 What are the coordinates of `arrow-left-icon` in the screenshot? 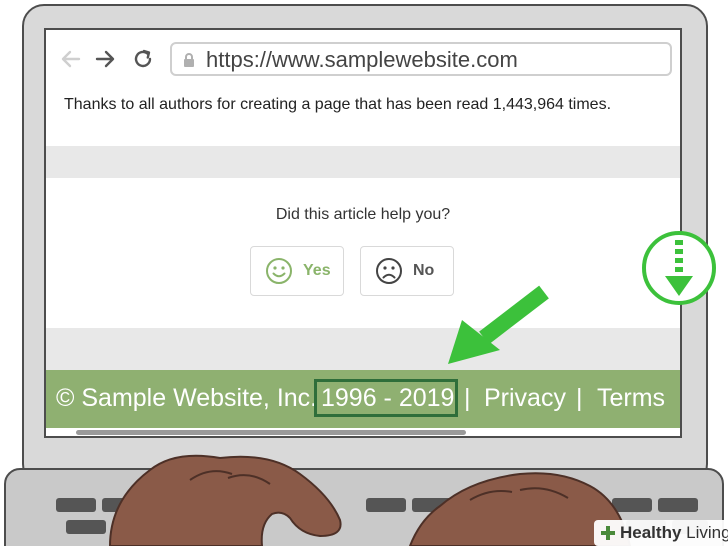 It's located at (71, 59).